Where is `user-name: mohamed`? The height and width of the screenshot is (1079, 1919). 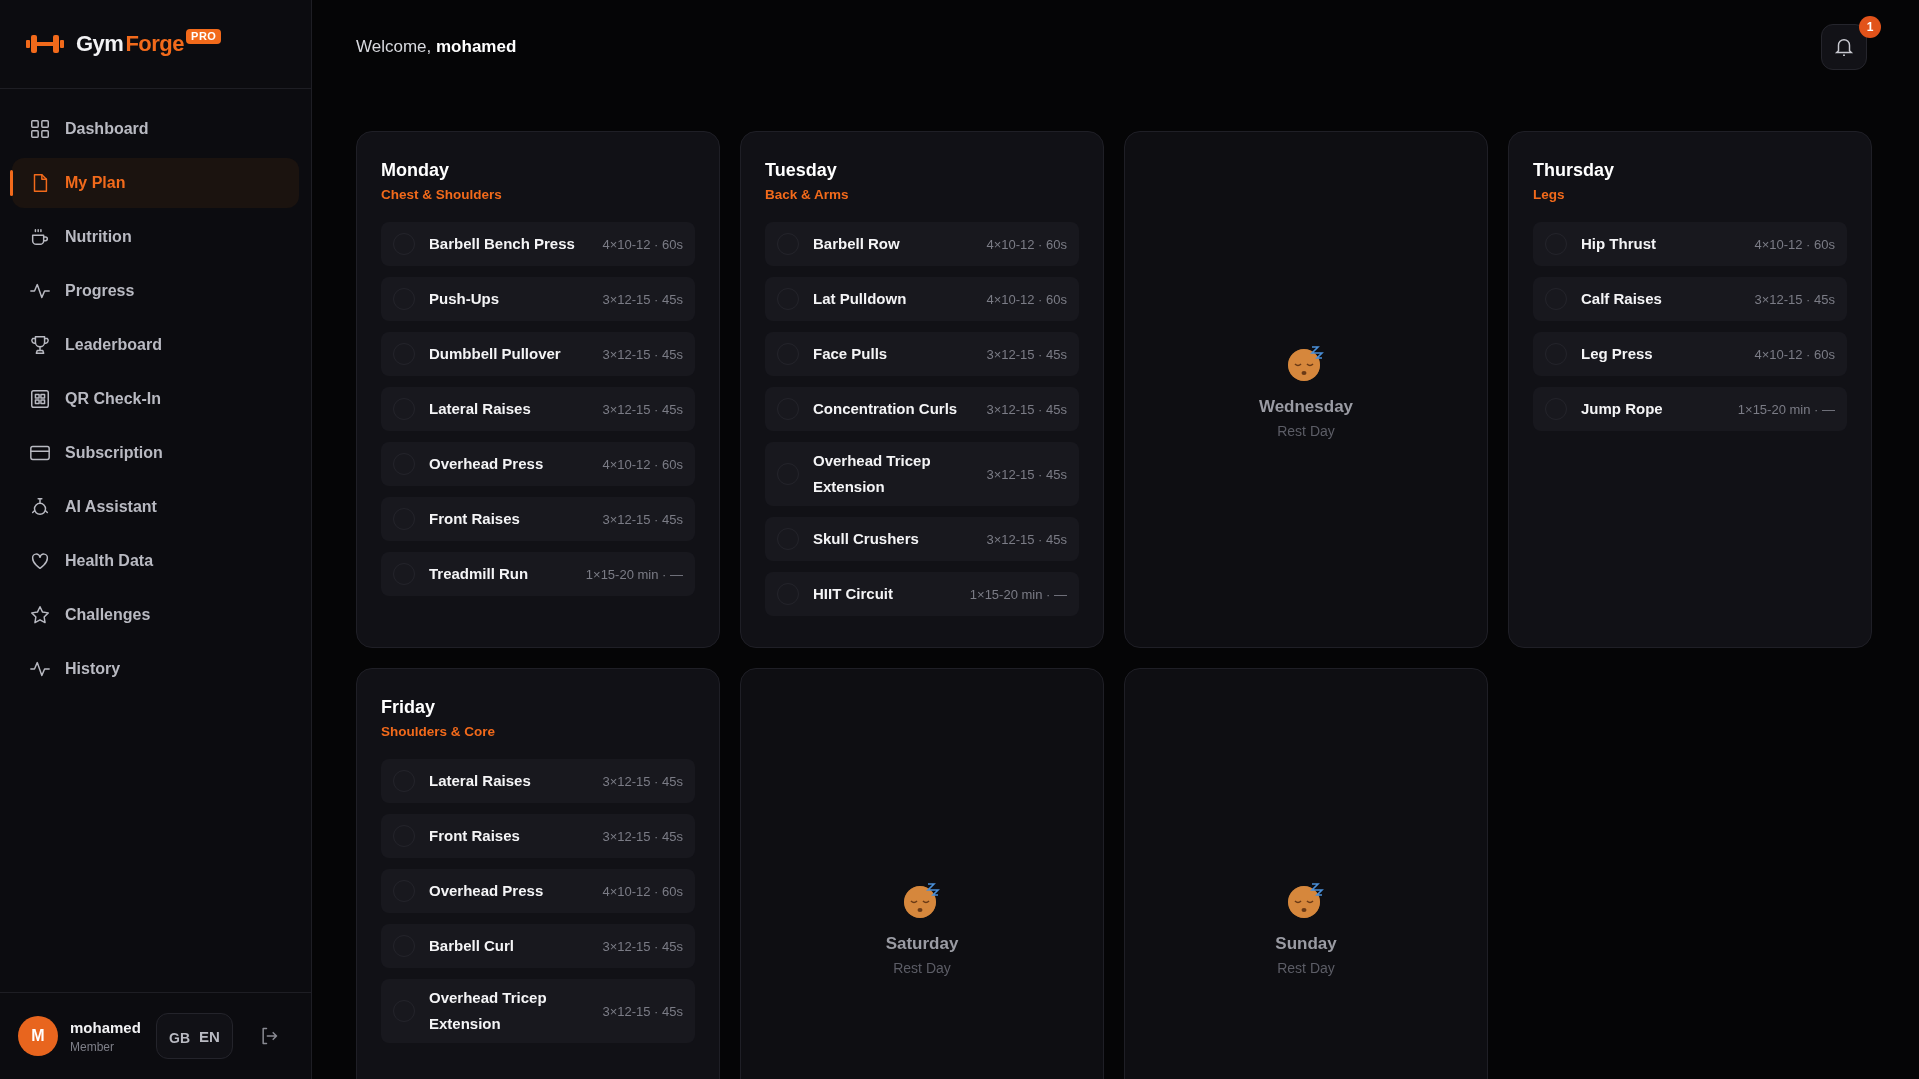
user-name: mohamed is located at coordinates (106, 1027).